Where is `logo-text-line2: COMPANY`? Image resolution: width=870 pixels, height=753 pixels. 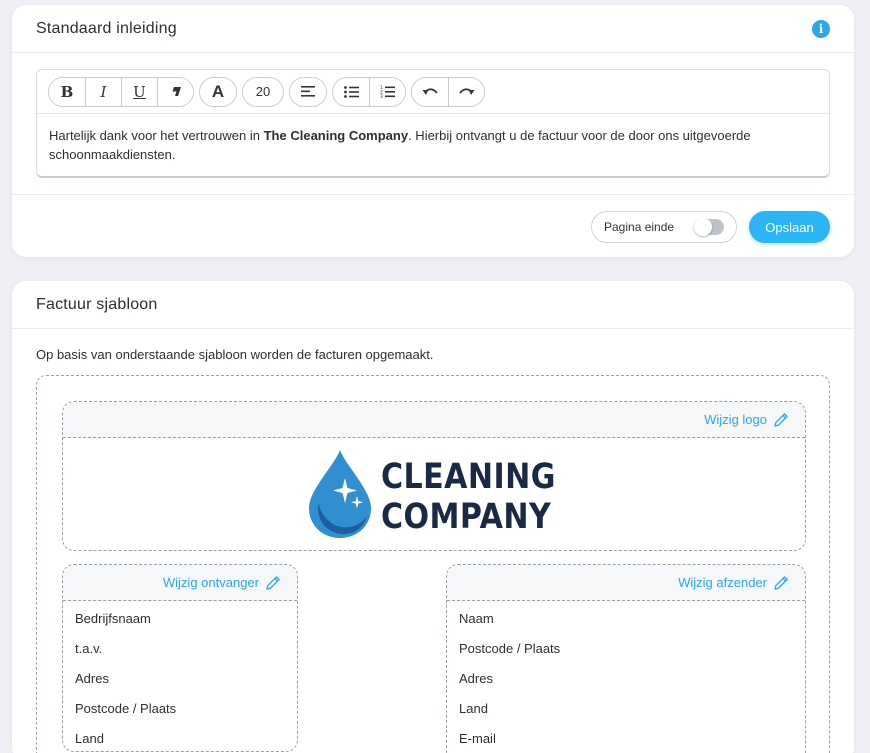 logo-text-line2: COMPANY is located at coordinates (466, 517).